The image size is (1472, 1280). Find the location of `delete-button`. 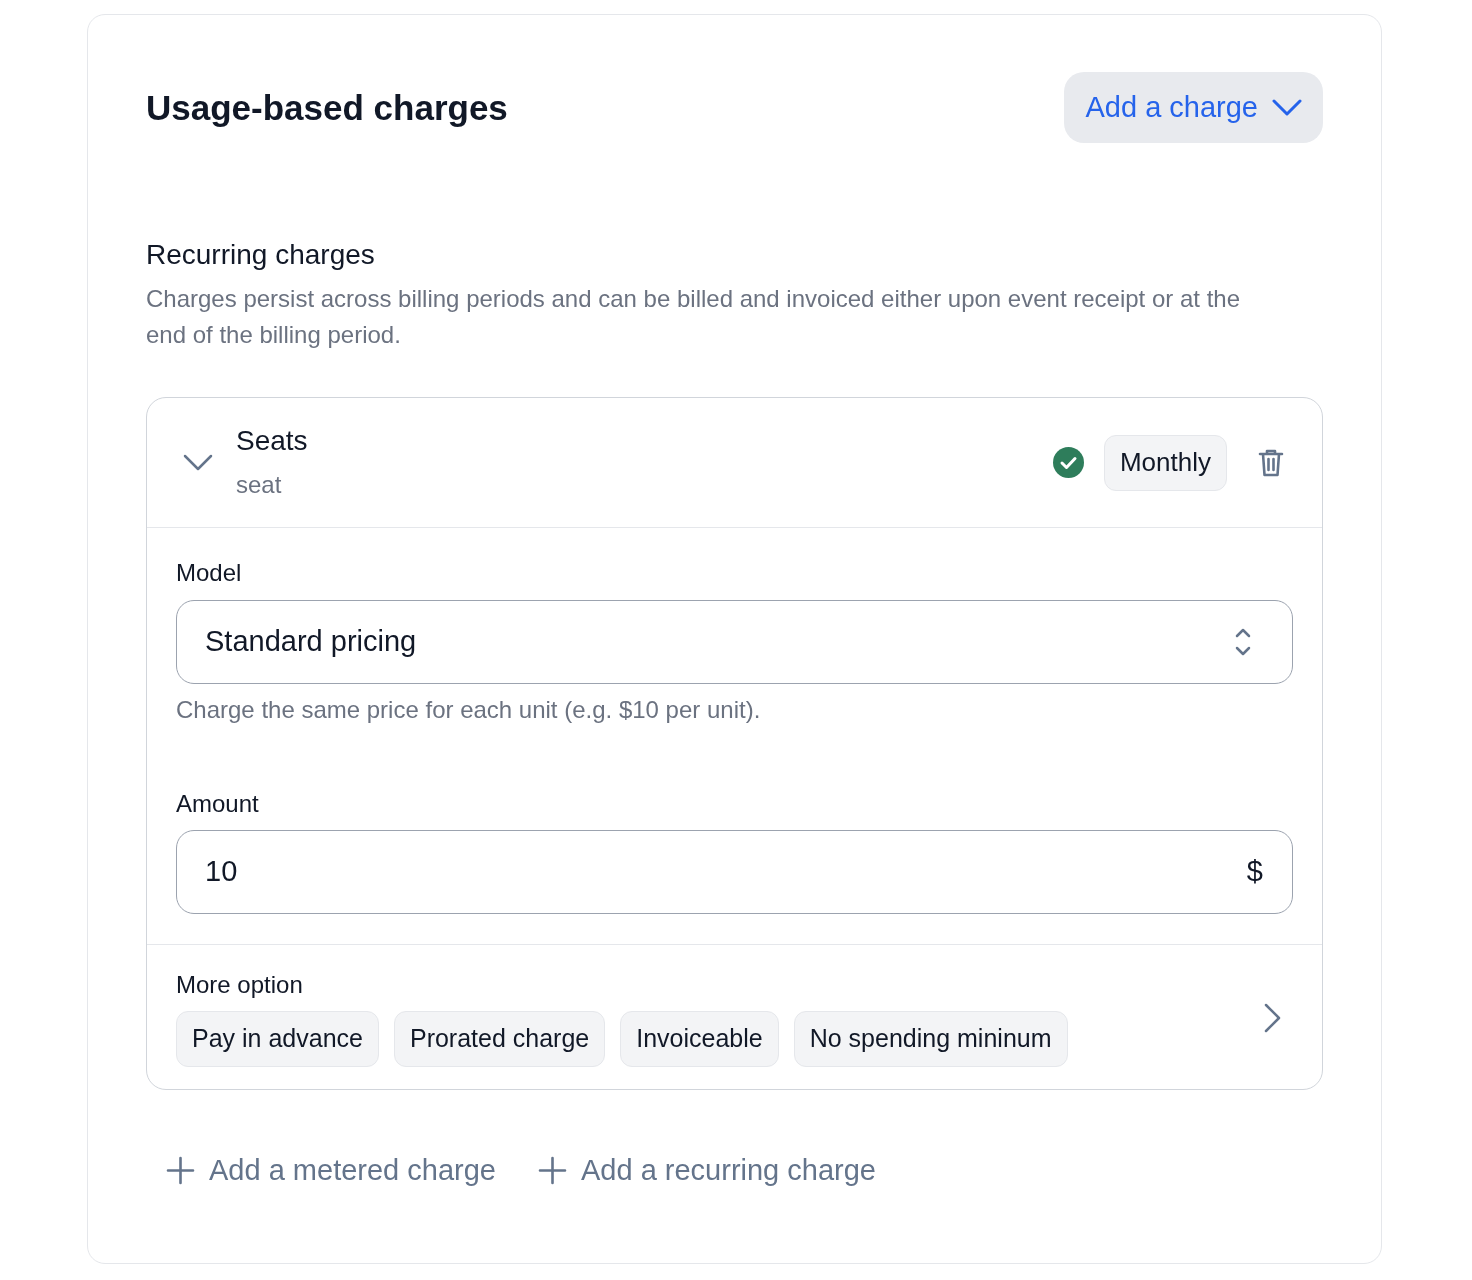

delete-button is located at coordinates (1271, 462).